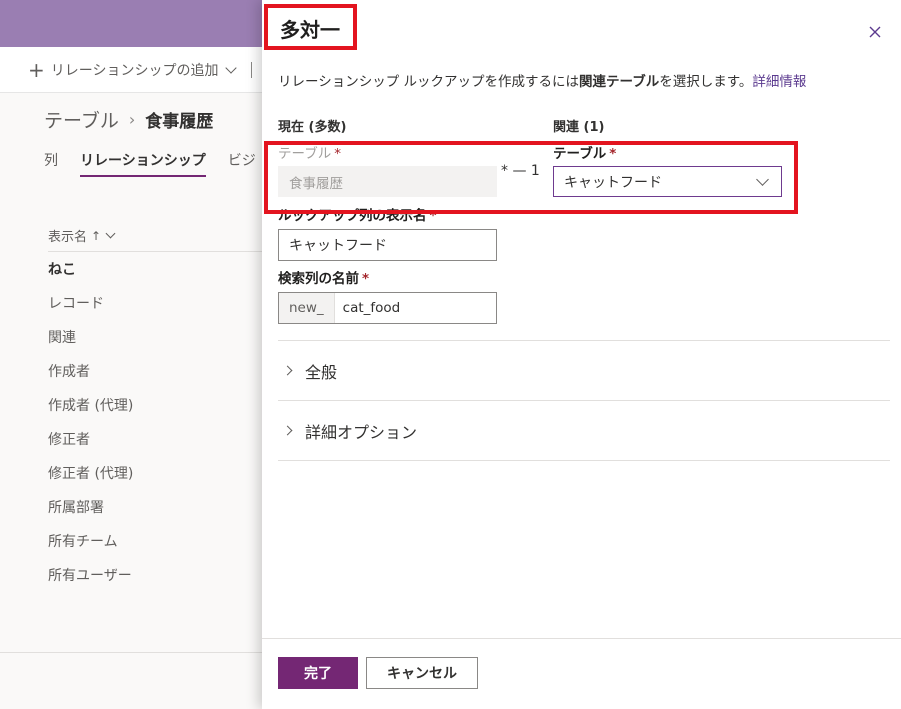  I want to click on sort-ascending-icon: ↑, so click(96, 235).